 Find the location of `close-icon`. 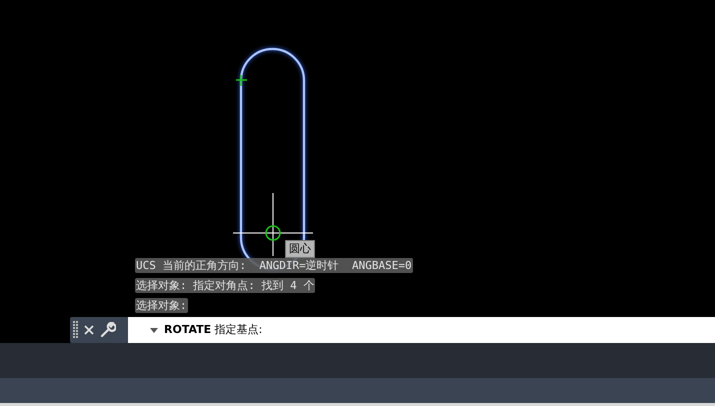

close-icon is located at coordinates (89, 330).